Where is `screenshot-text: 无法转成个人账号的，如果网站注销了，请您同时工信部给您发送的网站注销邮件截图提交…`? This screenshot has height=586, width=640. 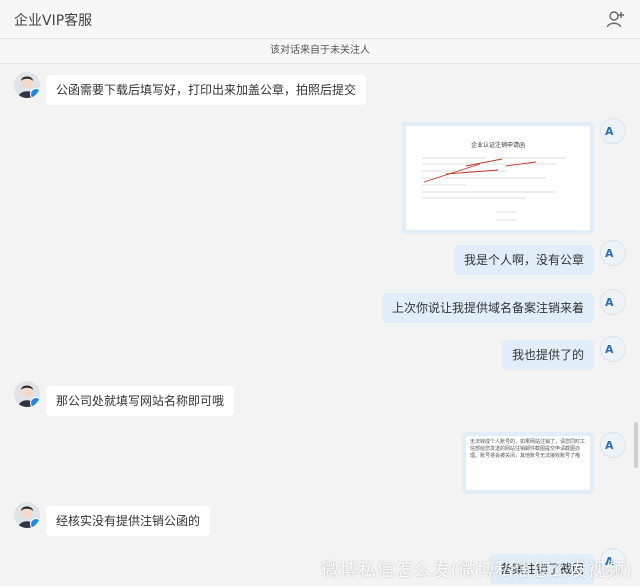
screenshot-text: 无法转成个人账号的，如果网站注销了，请您同时工信部给您发送的网站注销邮件截图提交… is located at coordinates (528, 449).